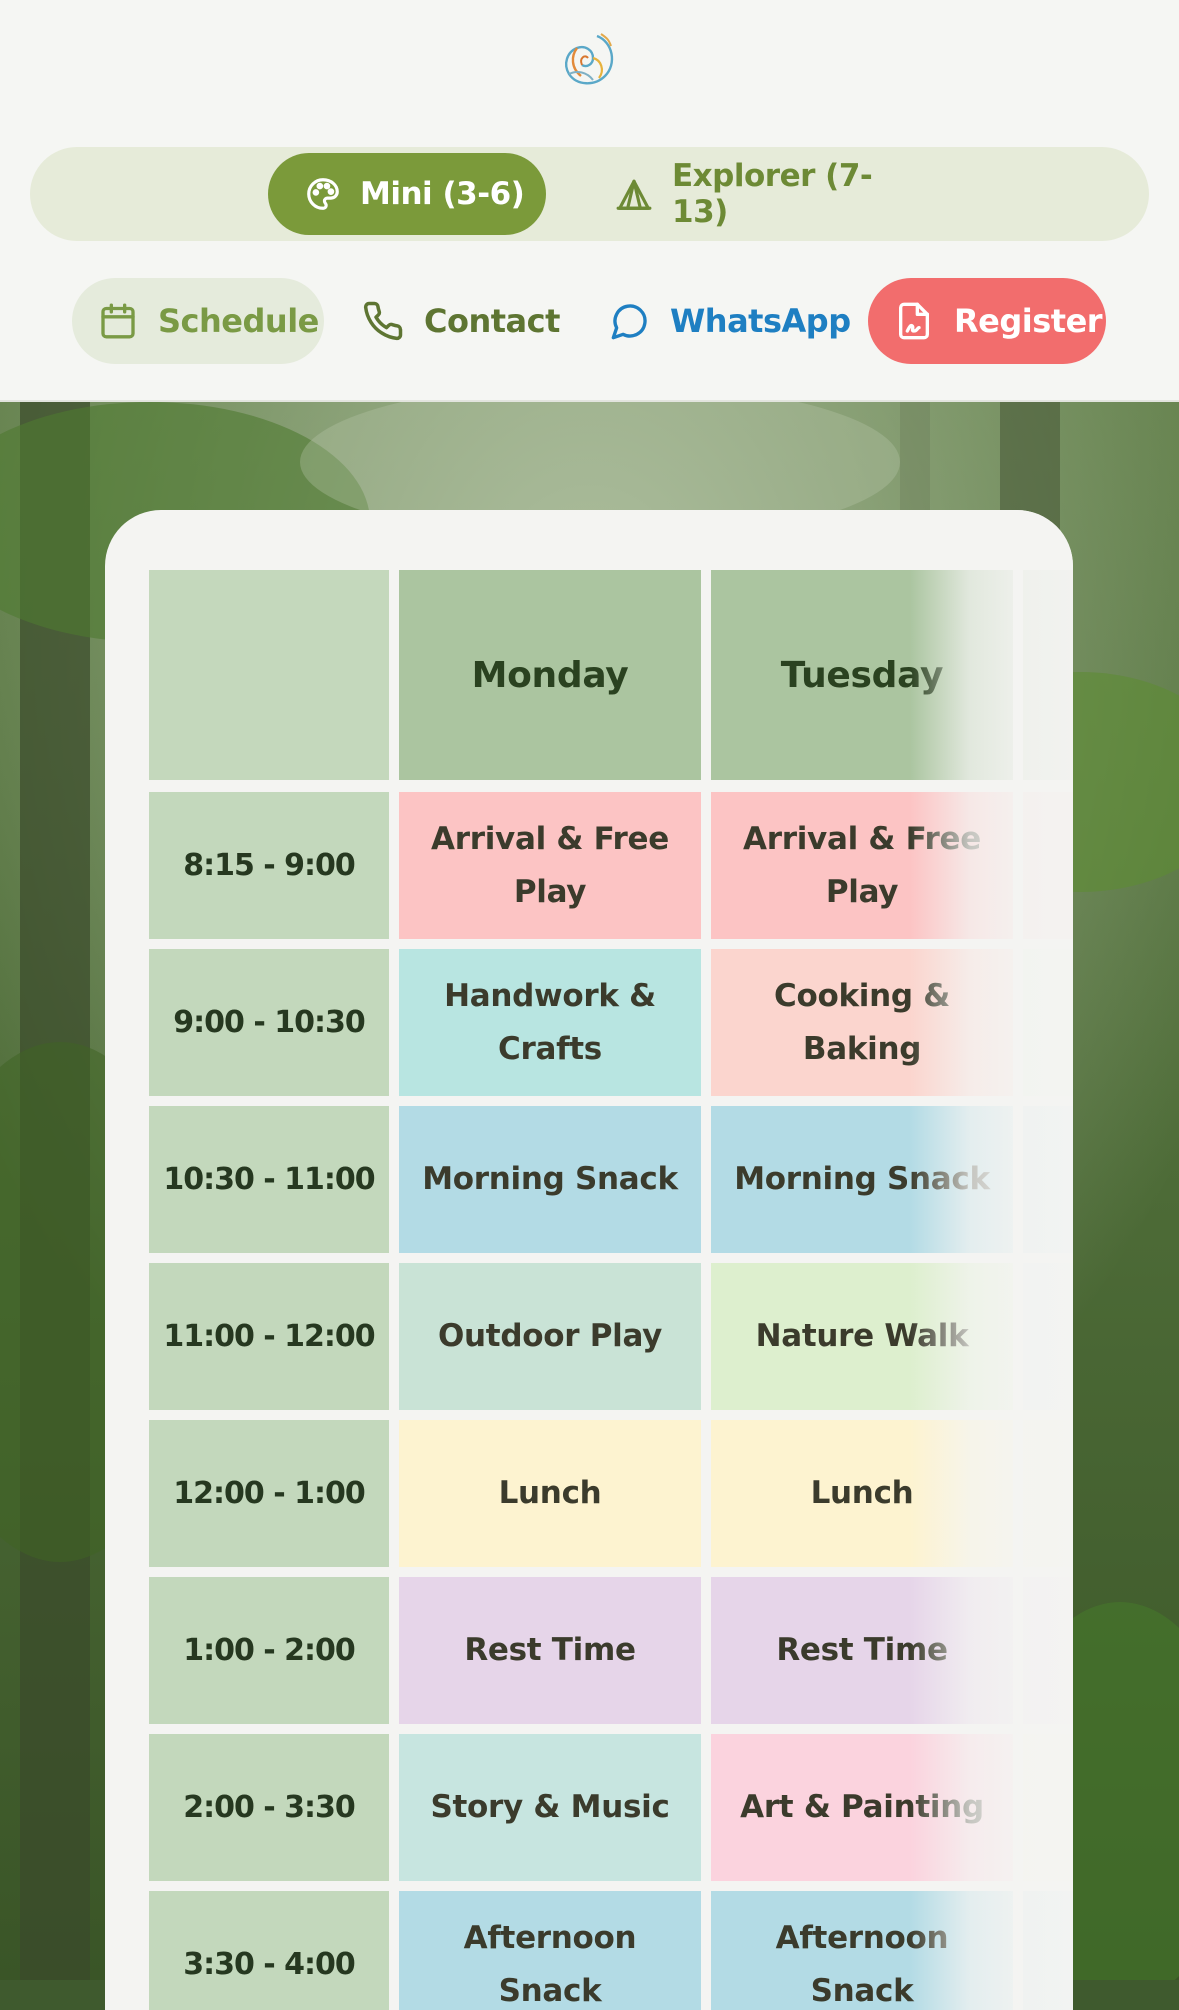 The width and height of the screenshot is (1179, 2010). I want to click on age-tab-mini-label: Mini (3-6), so click(442, 194).